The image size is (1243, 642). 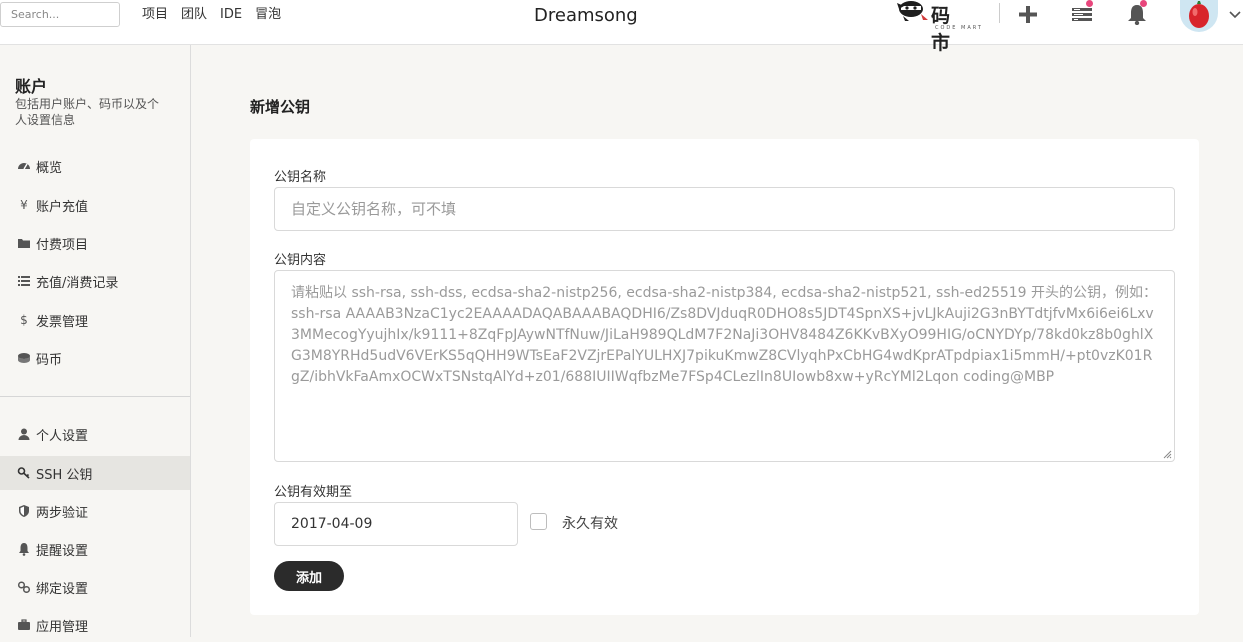 I want to click on sidebar-divider, so click(x=95, y=396).